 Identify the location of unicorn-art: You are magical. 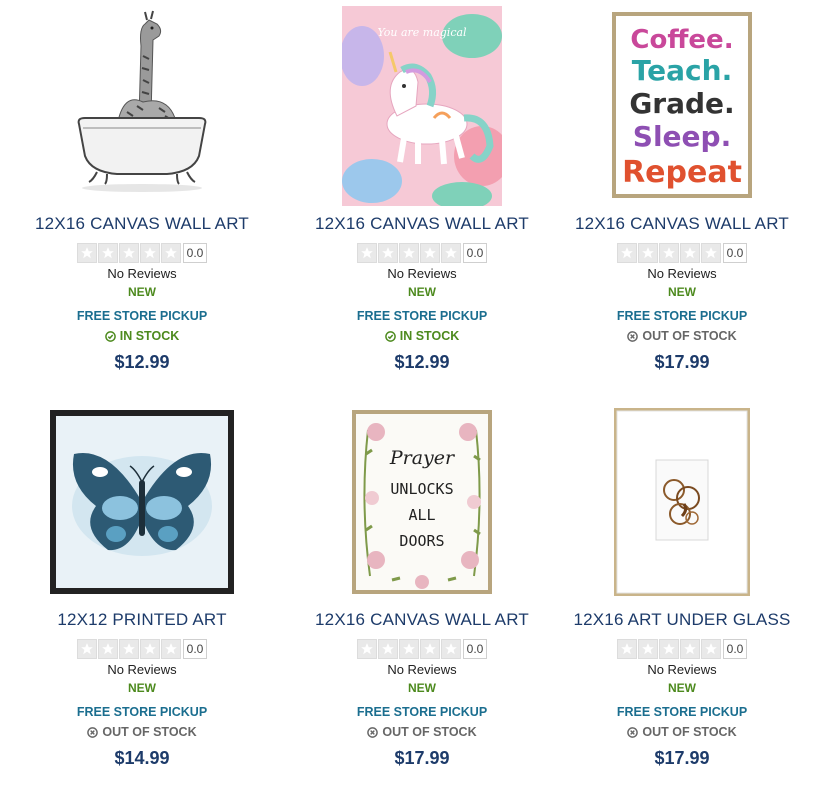
(422, 106).